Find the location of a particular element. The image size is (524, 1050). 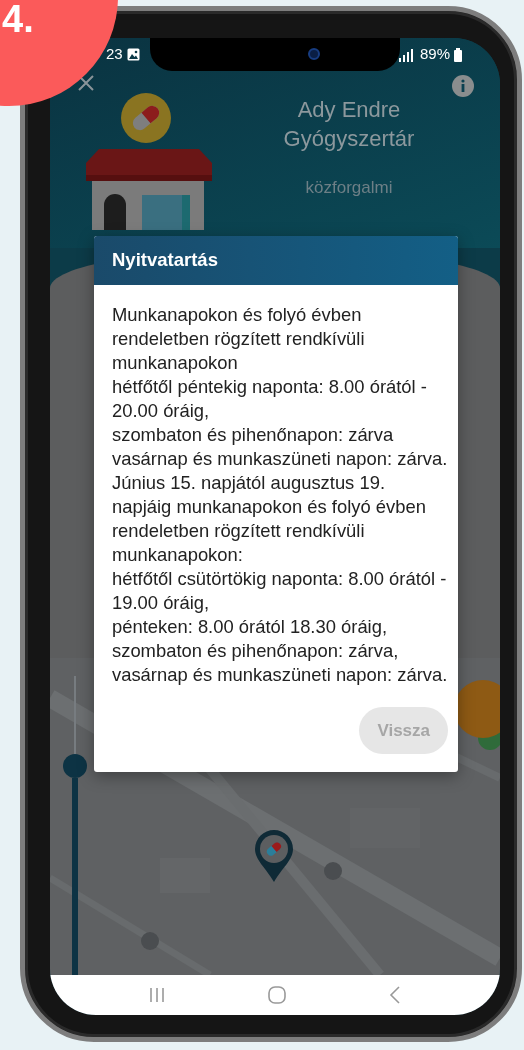

image-icon is located at coordinates (133, 54).